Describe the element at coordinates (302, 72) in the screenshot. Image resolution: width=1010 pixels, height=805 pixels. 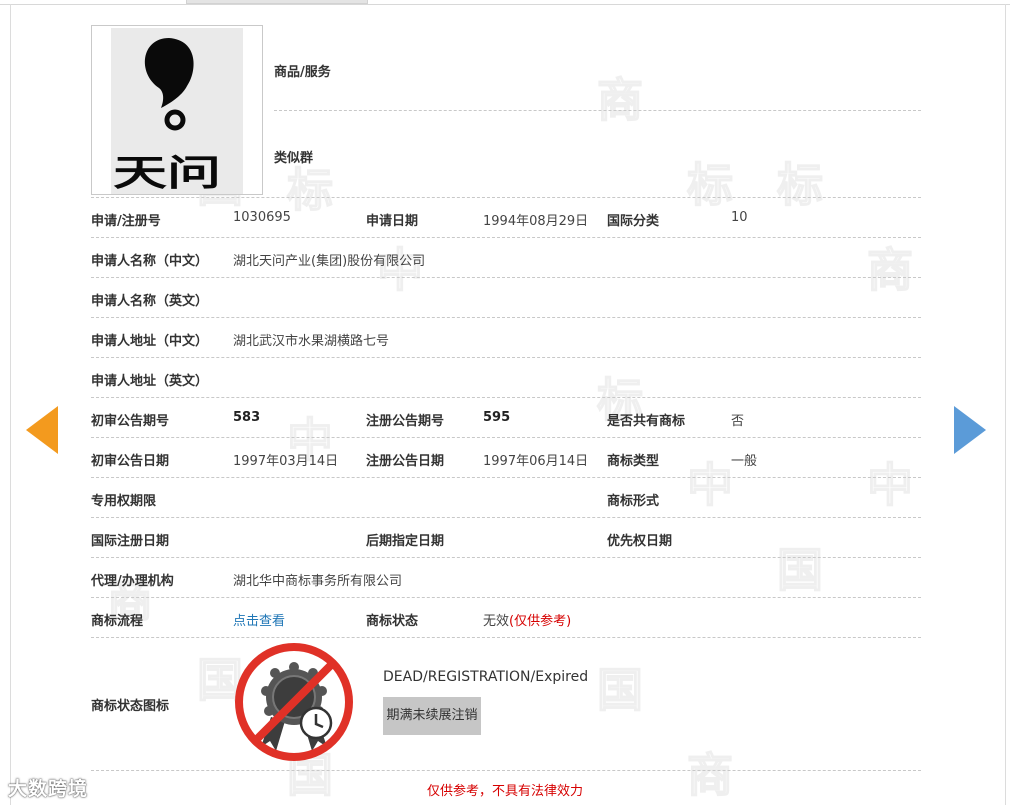
I see `goods-services-label: 商品/服务` at that location.